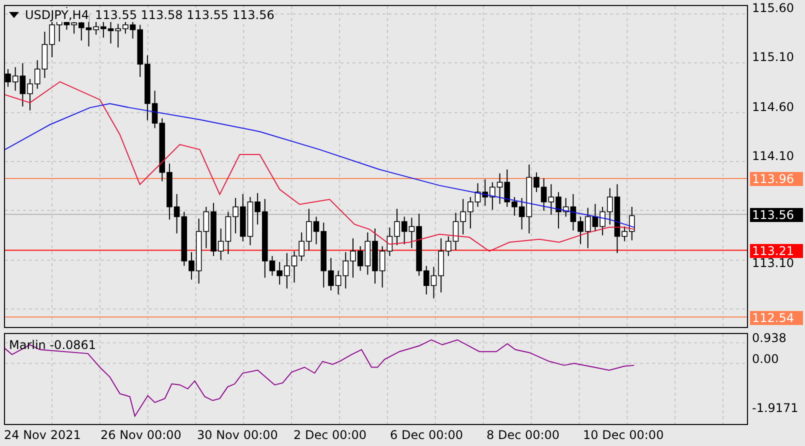 The width and height of the screenshot is (805, 446). I want to click on indicator-label: Marlin -0.0861, so click(52, 345).